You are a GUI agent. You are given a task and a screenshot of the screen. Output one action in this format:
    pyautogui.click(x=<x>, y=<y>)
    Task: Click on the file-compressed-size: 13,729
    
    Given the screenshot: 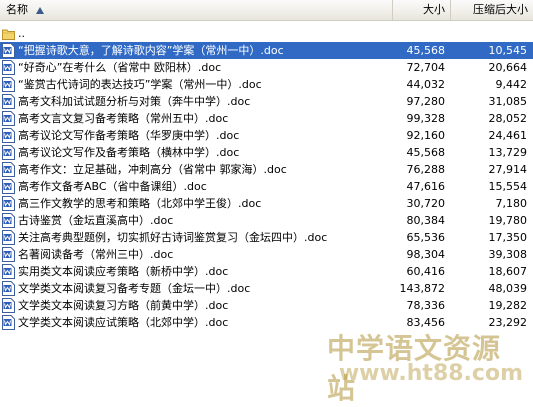 What is the action you would take?
    pyautogui.click(x=508, y=152)
    